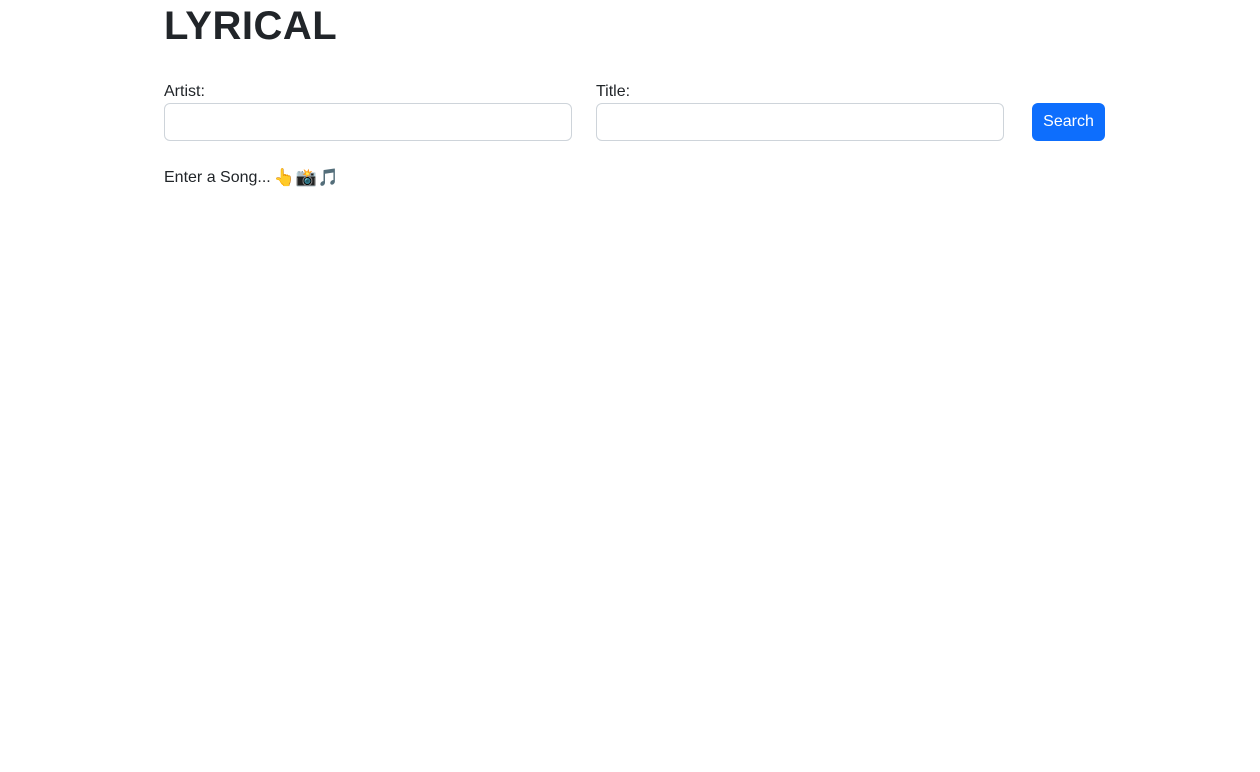 The image size is (1260, 772). What do you see at coordinates (328, 177) in the screenshot?
I see `music-notes-icon: 🎵` at bounding box center [328, 177].